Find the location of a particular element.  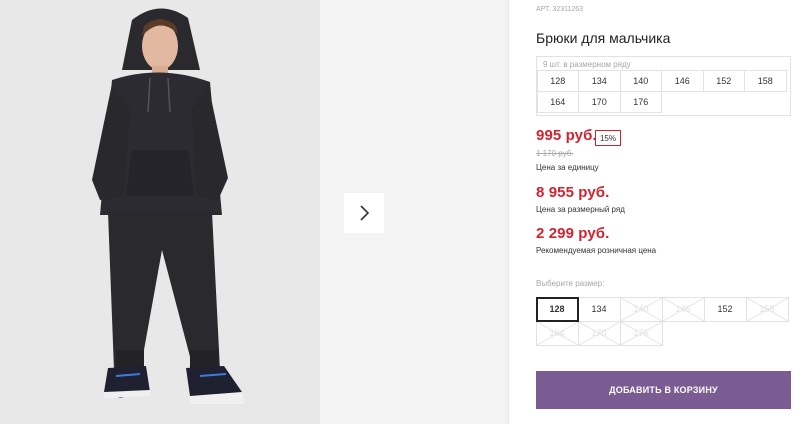

size-range-grid: 128 134 140 146 152 158 164 170 176 is located at coordinates (664, 91).